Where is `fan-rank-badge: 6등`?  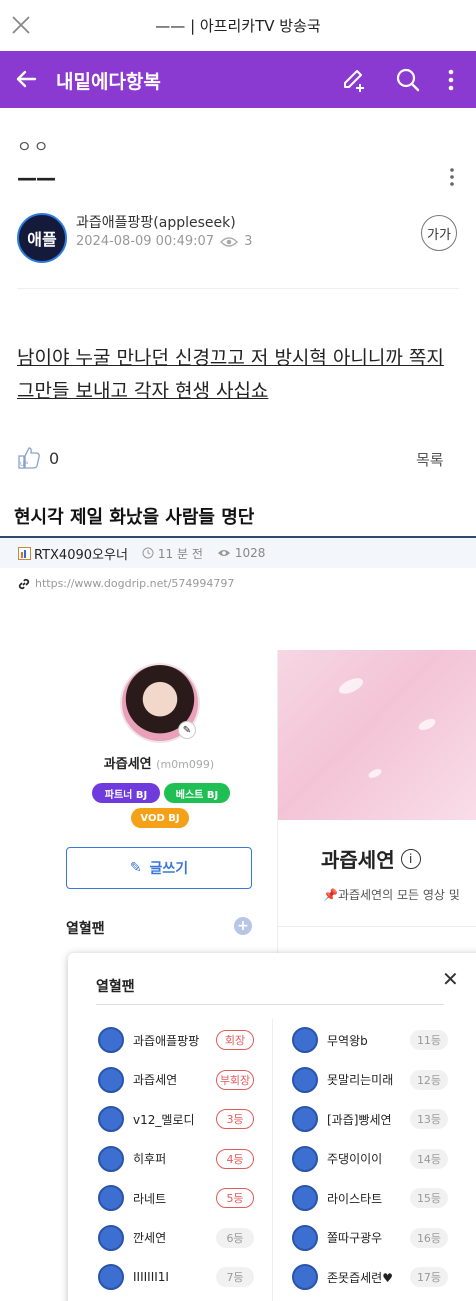
fan-rank-badge: 6등 is located at coordinates (235, 1237).